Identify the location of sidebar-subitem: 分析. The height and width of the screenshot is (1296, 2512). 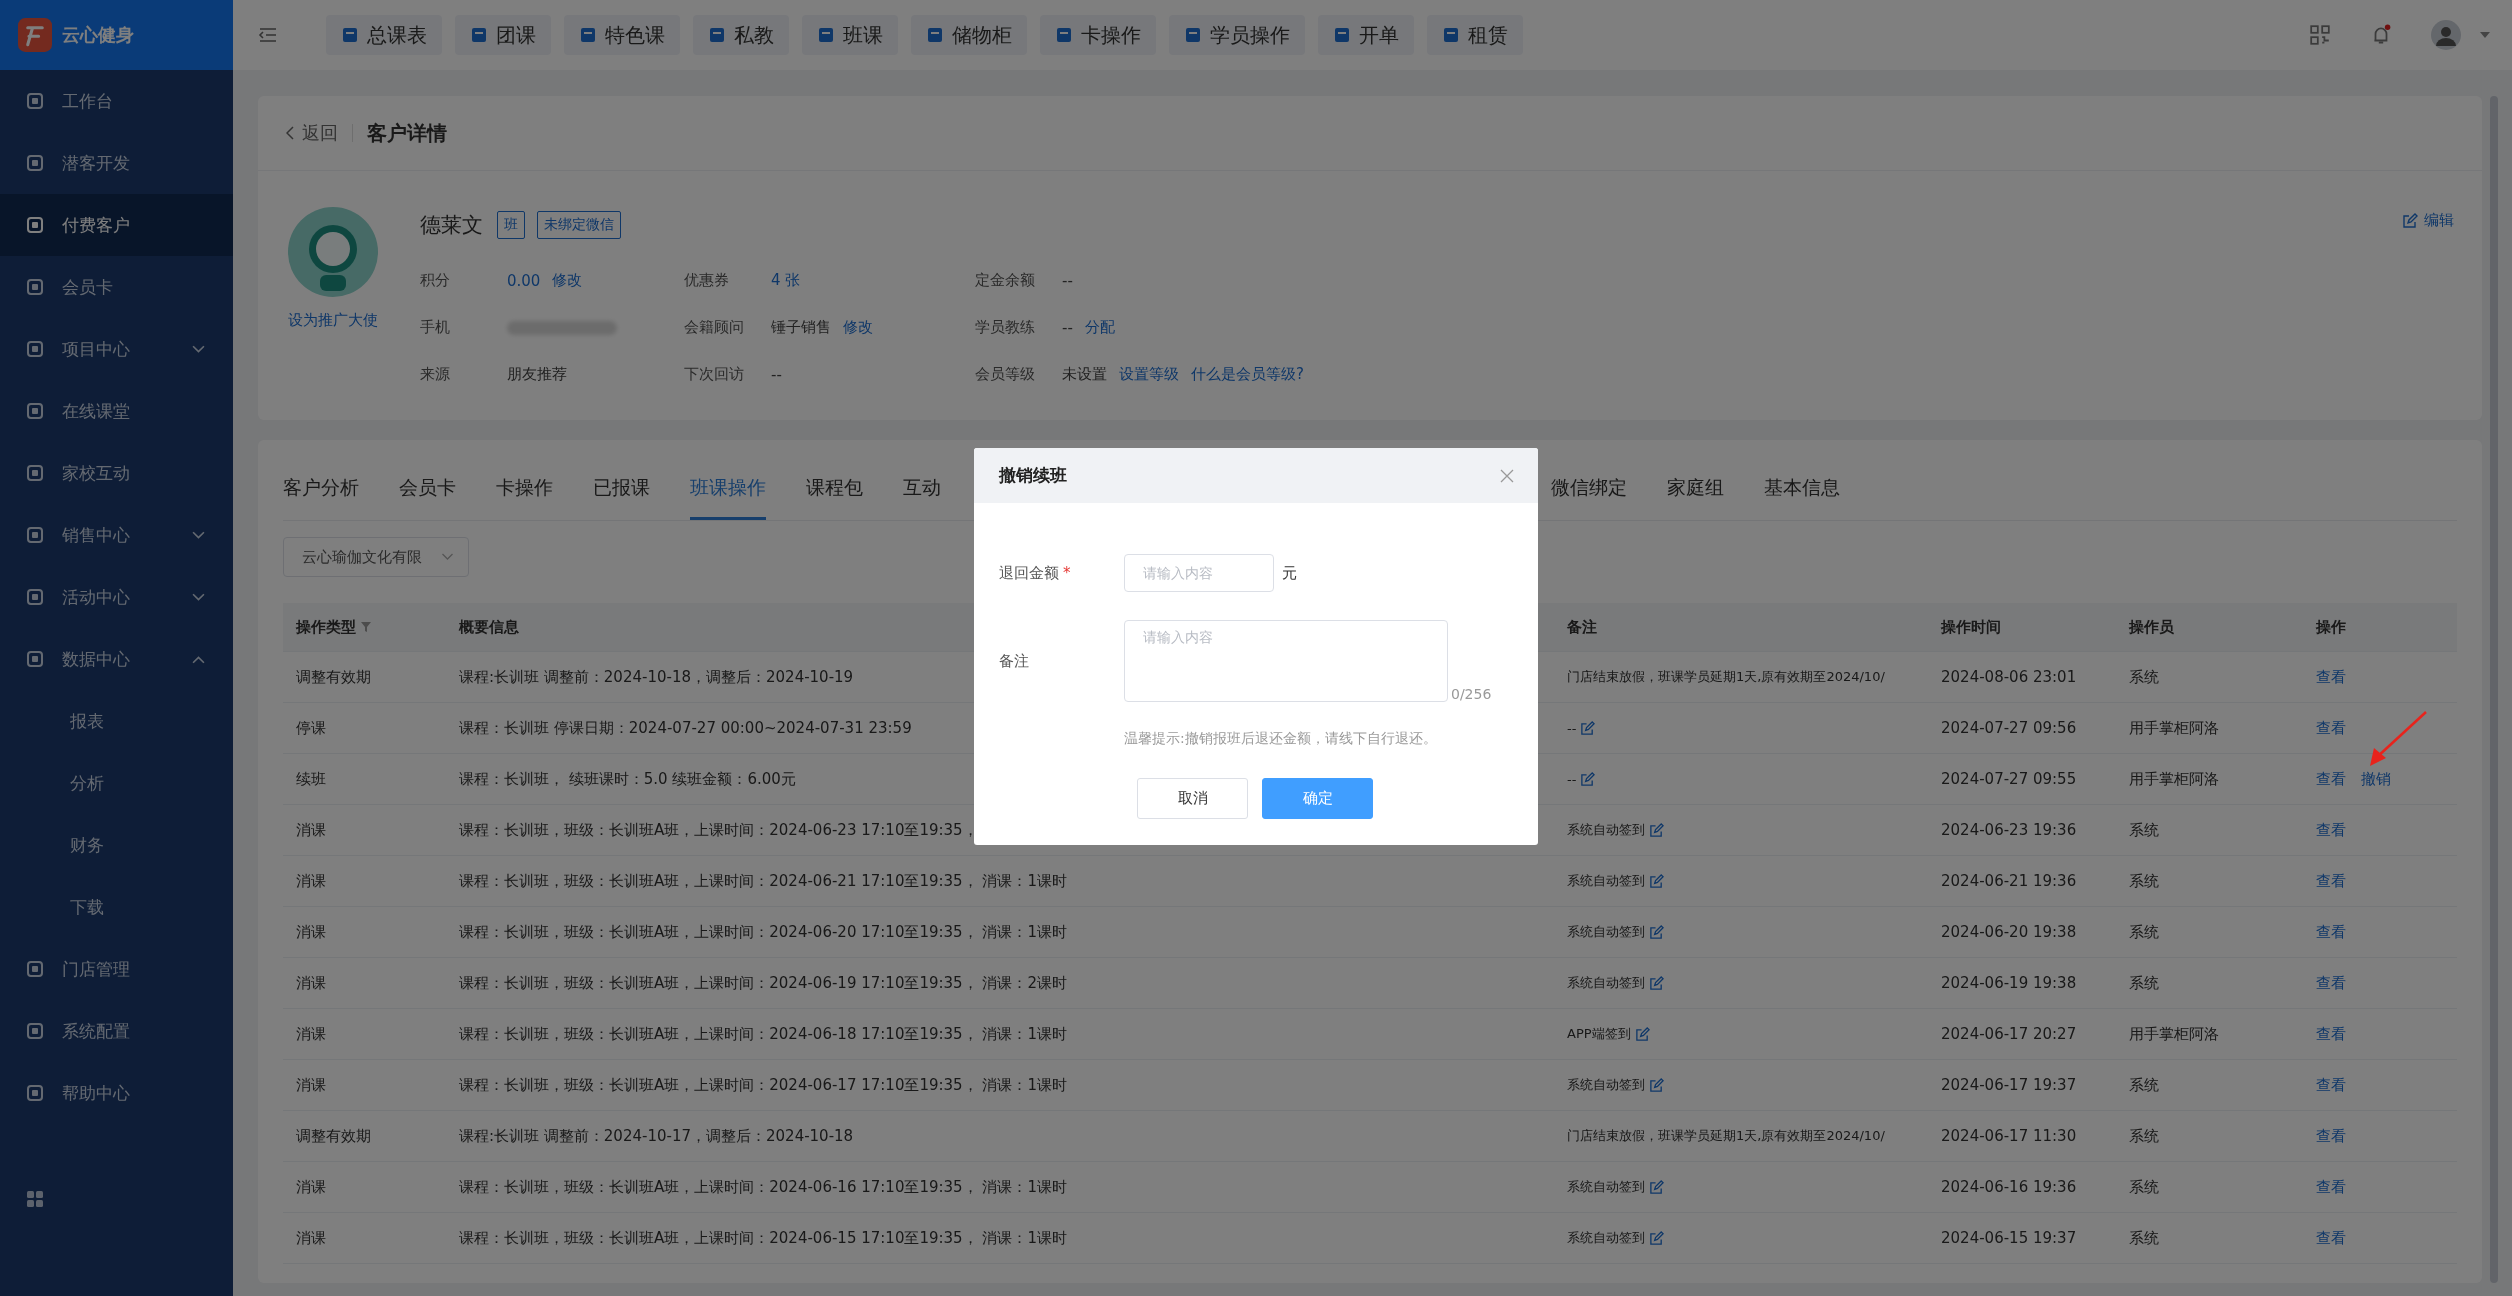
(116, 783).